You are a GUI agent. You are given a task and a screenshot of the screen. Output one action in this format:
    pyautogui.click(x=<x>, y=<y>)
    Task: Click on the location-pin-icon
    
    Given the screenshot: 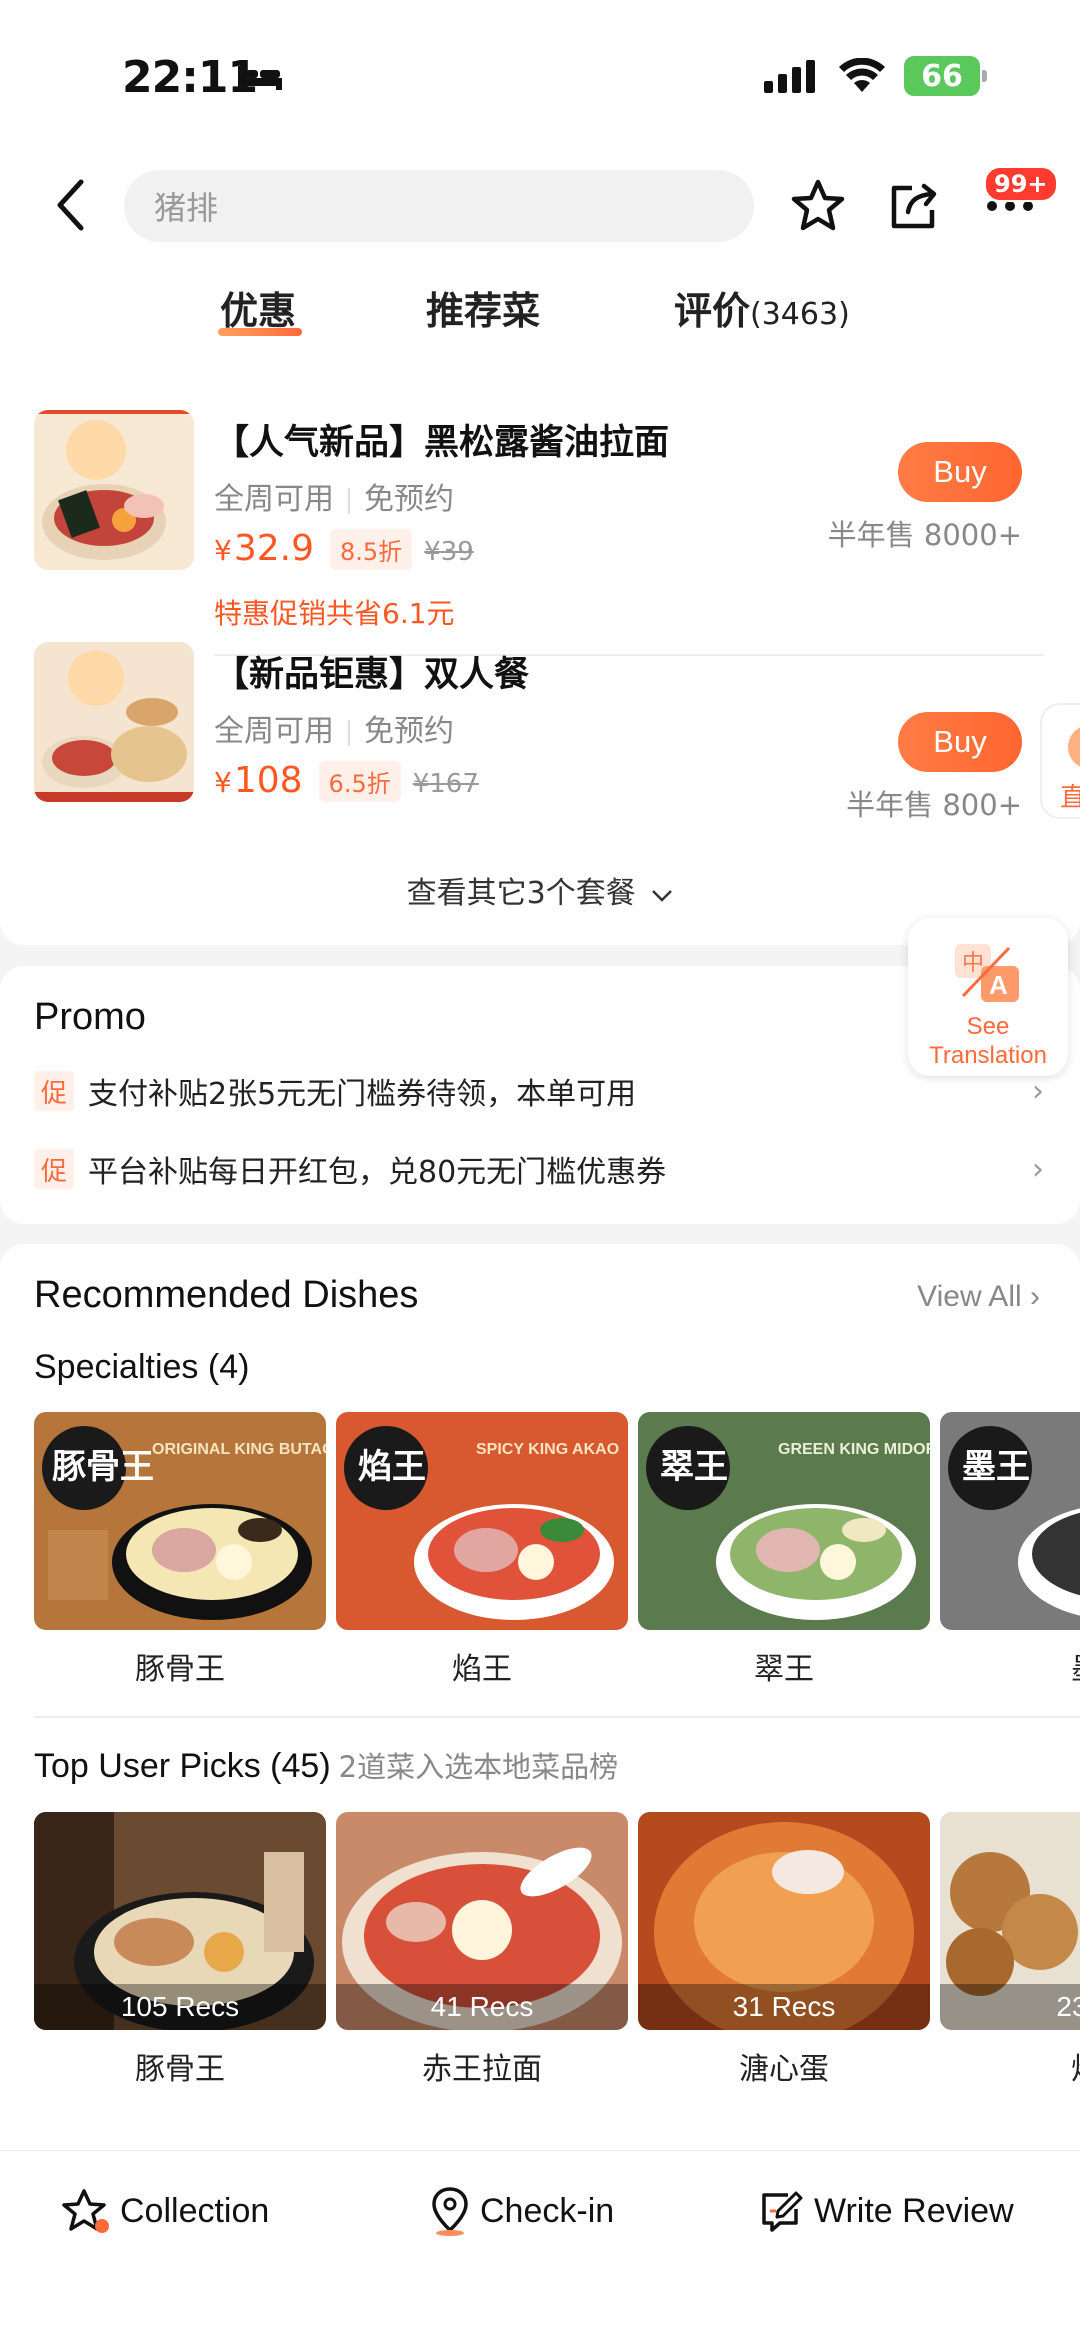 What is the action you would take?
    pyautogui.click(x=450, y=2211)
    